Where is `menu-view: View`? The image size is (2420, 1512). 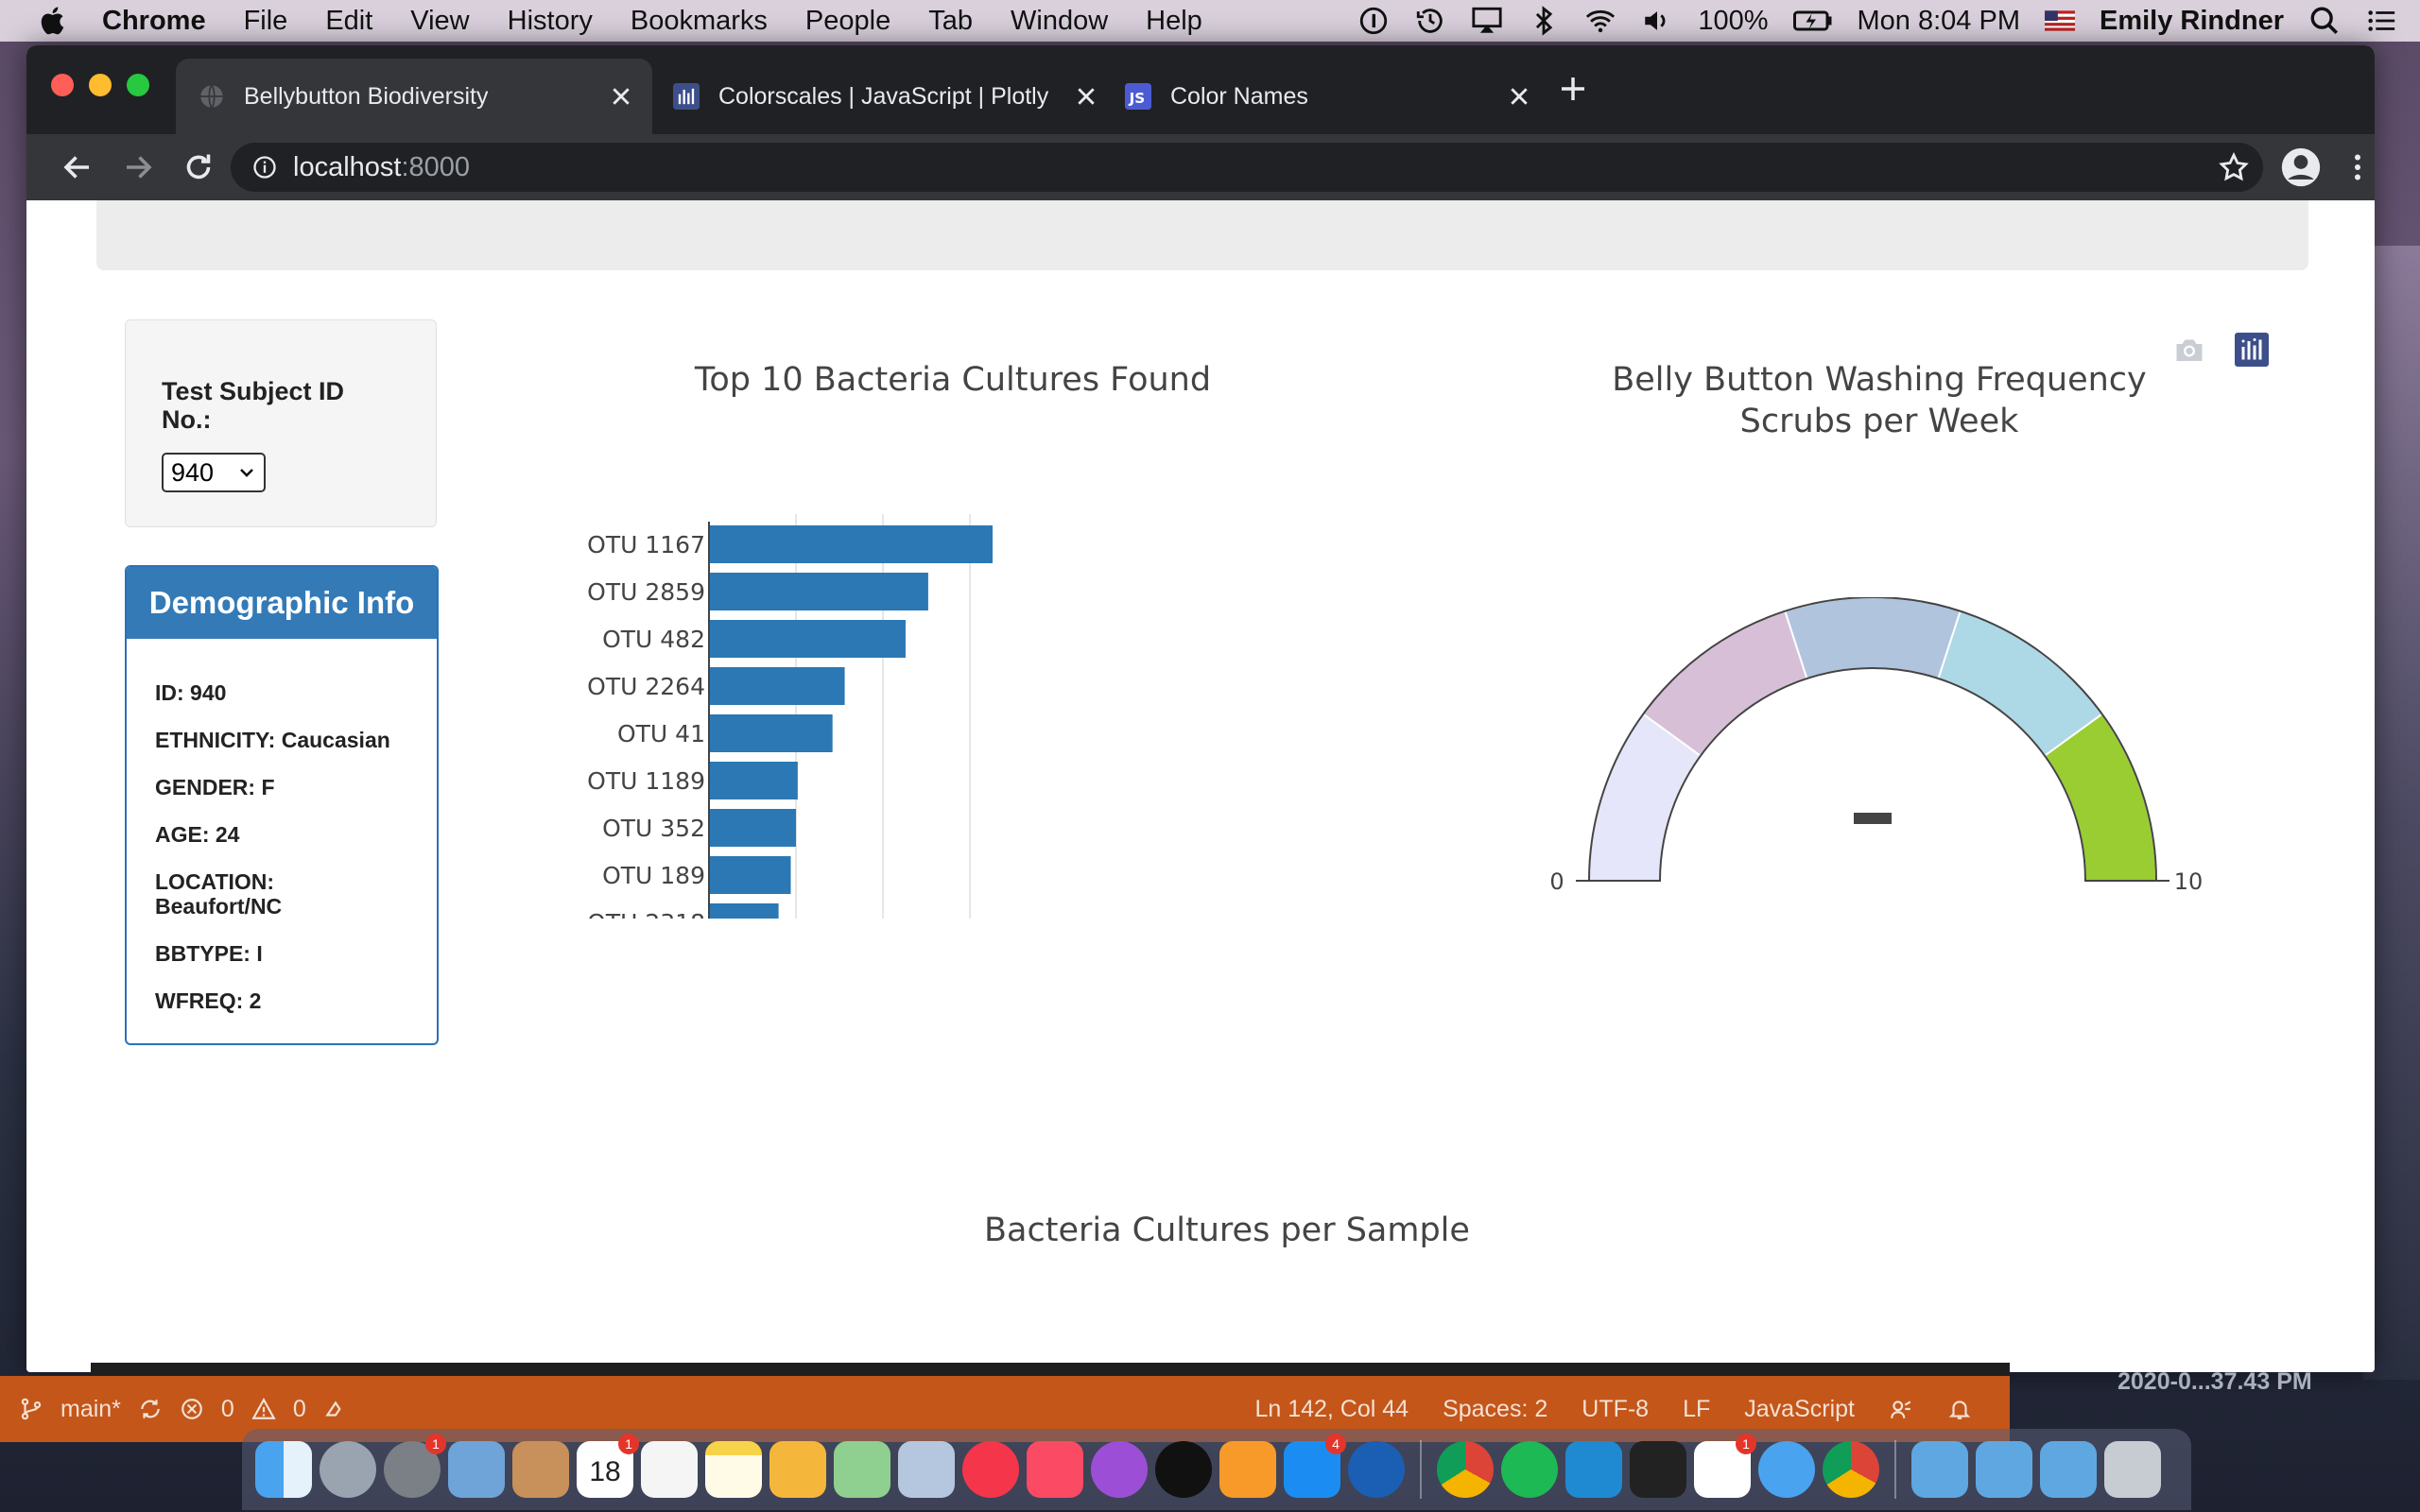 menu-view: View is located at coordinates (439, 21).